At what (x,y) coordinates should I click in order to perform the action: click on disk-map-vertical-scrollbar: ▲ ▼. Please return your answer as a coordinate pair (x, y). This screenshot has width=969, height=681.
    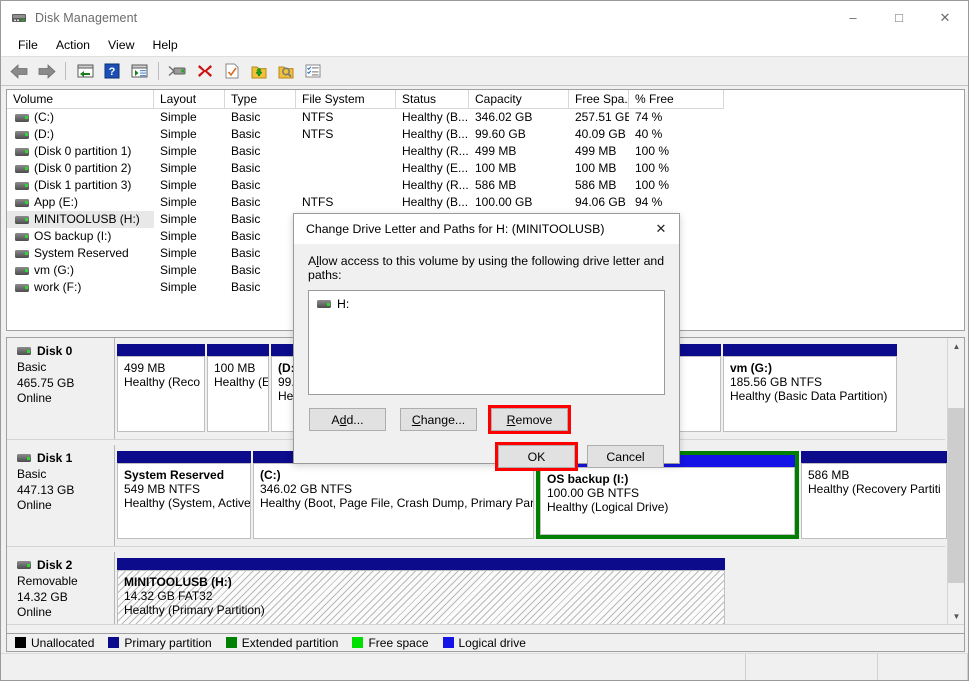
    Looking at the image, I should click on (955, 481).